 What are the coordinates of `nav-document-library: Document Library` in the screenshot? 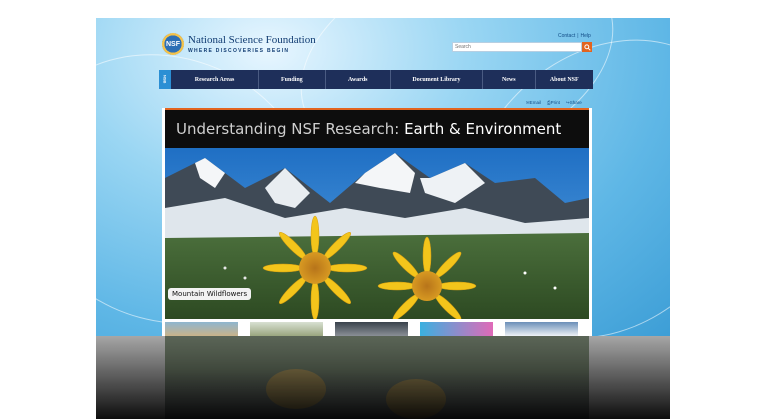 It's located at (437, 79).